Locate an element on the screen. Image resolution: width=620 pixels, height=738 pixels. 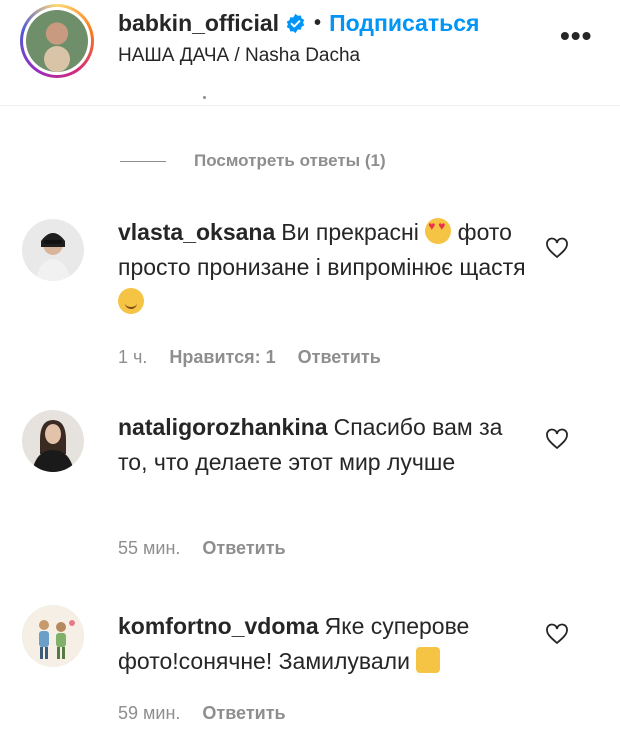
comment-username: komfortno_vdoma is located at coordinates (218, 626).